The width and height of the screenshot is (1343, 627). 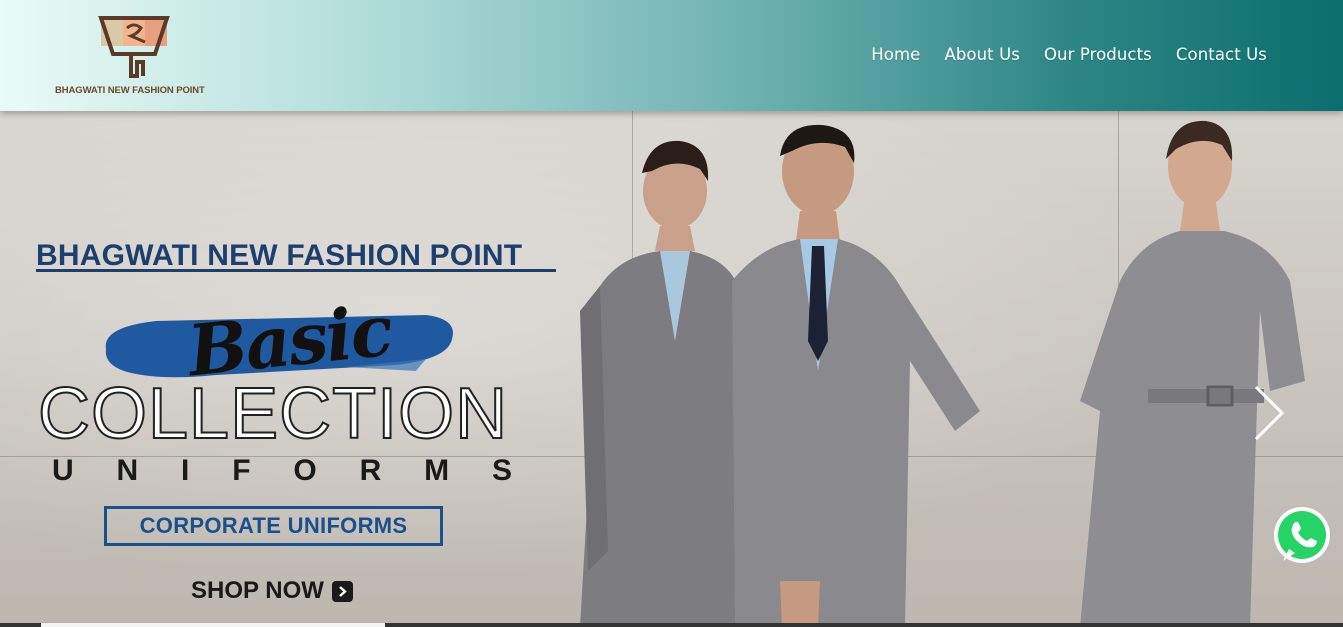 I want to click on slider-progress-indicator, so click(x=213, y=625).